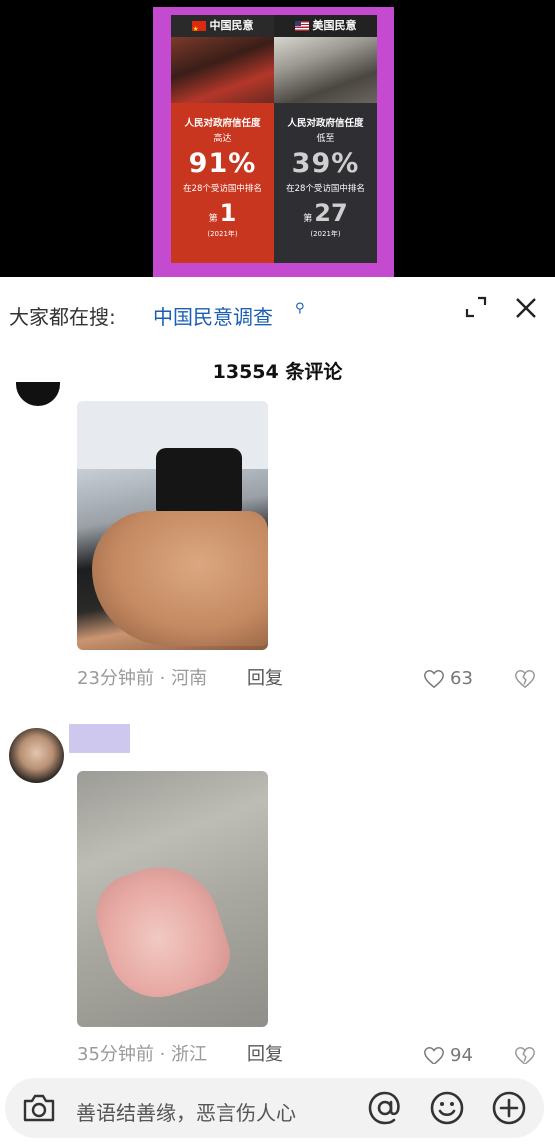 The width and height of the screenshot is (555, 1148). Describe the element at coordinates (39, 1108) in the screenshot. I see `camera-icon` at that location.